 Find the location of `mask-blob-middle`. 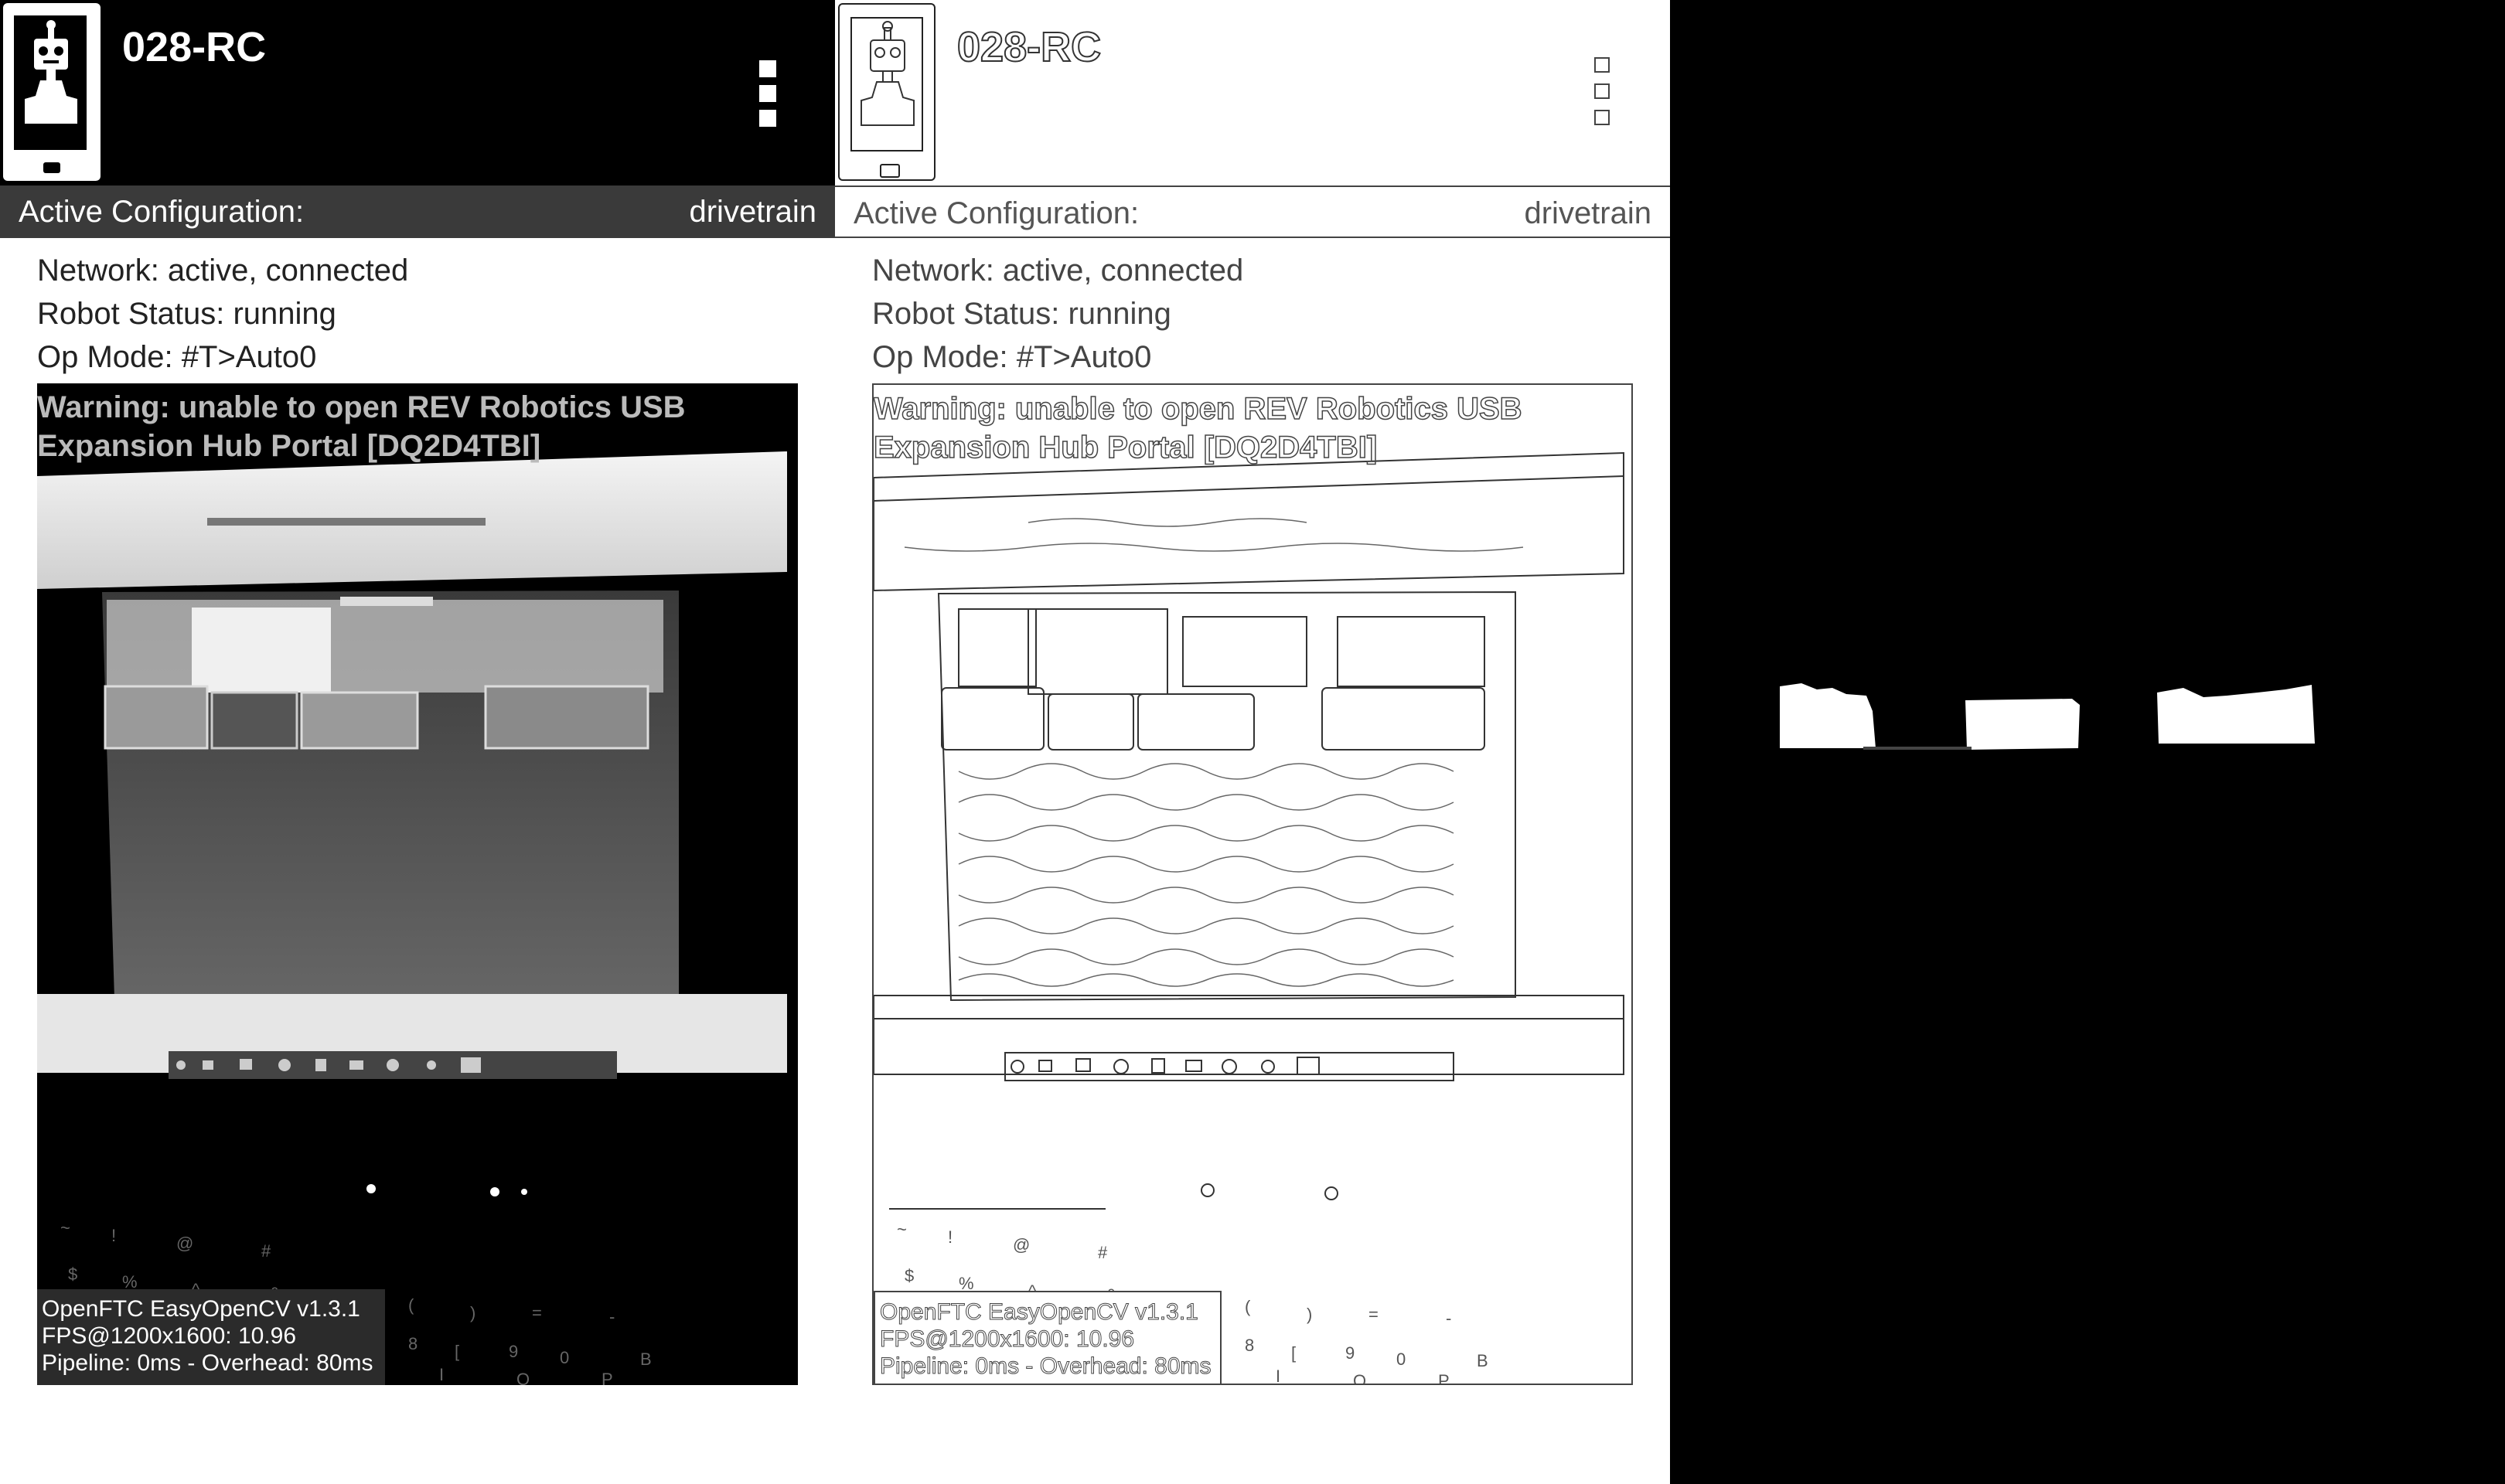

mask-blob-middle is located at coordinates (2022, 724).